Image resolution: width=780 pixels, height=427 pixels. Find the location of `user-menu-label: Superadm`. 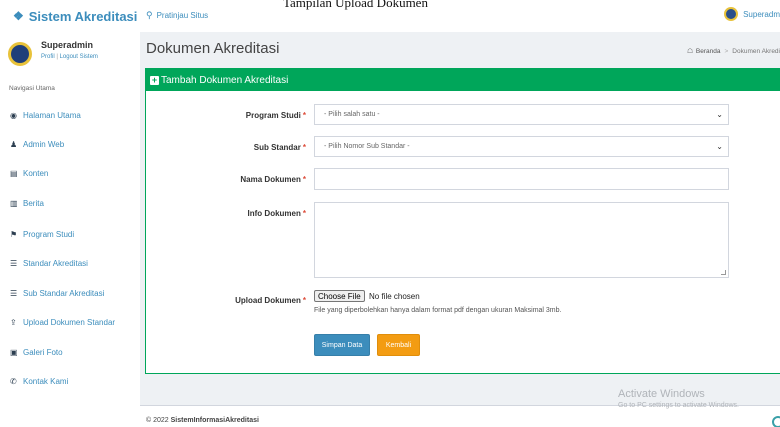

user-menu-label: Superadm is located at coordinates (761, 14).